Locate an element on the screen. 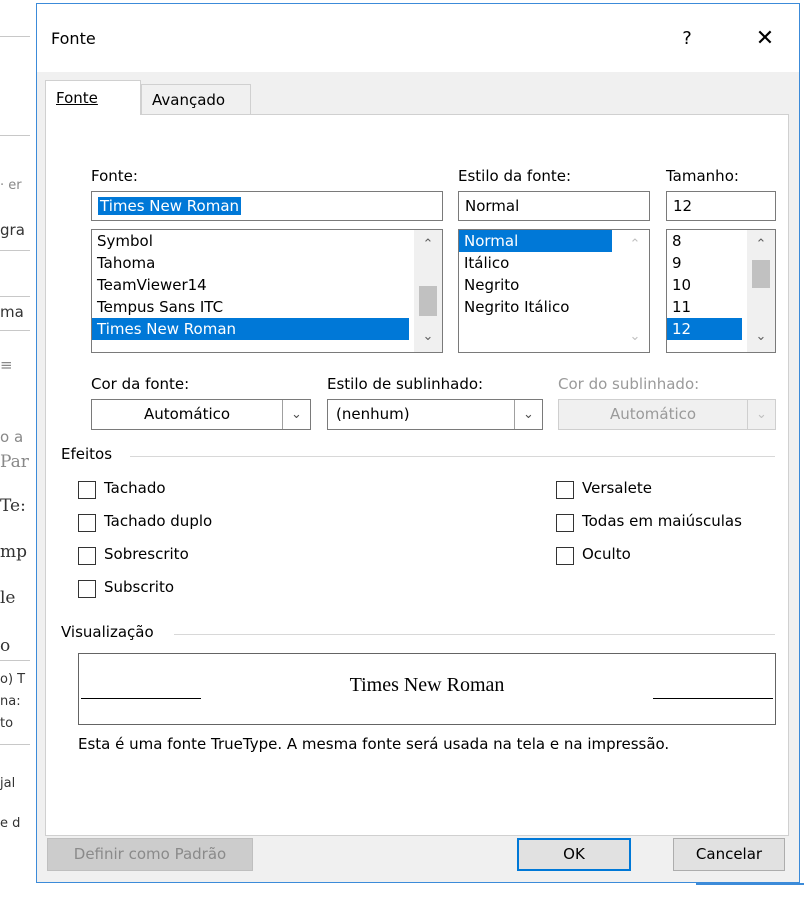 The height and width of the screenshot is (908, 804). background-text: ≡ is located at coordinates (6, 365).